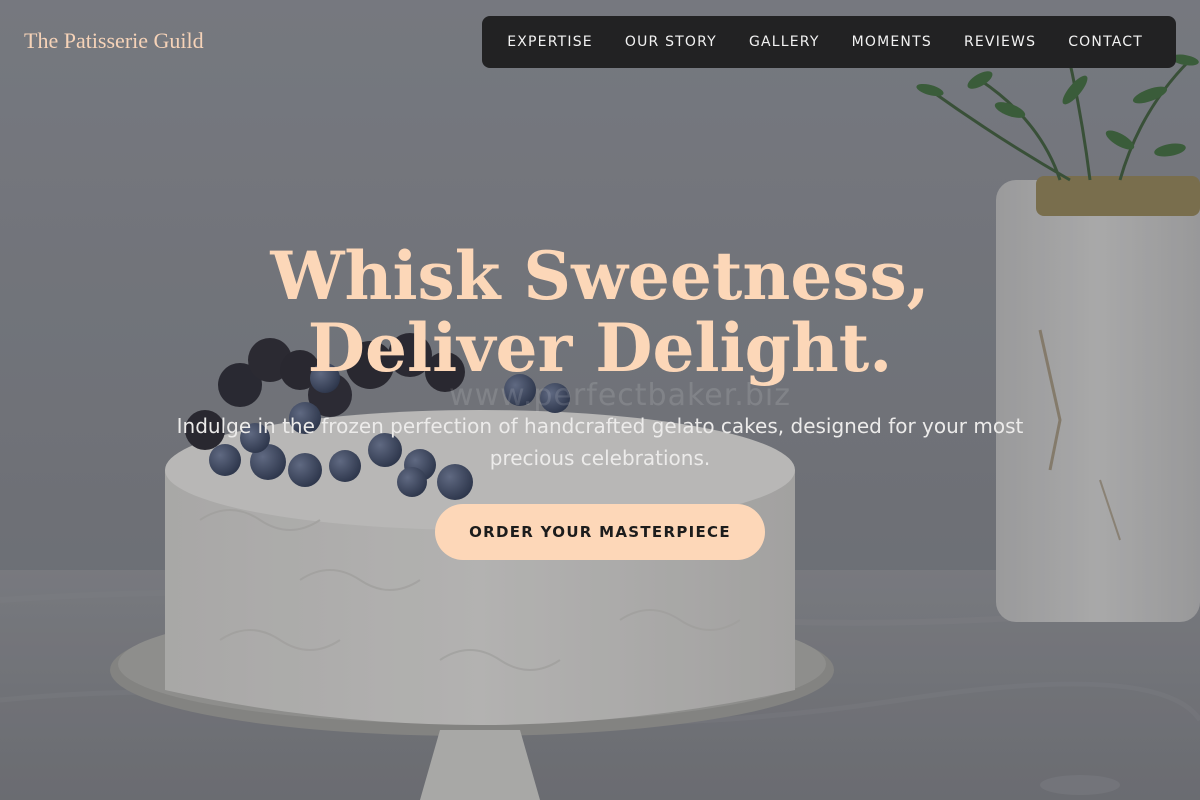 Image resolution: width=1200 pixels, height=800 pixels. What do you see at coordinates (671, 42) in the screenshot?
I see `nav-link-our-story: OUR STORY` at bounding box center [671, 42].